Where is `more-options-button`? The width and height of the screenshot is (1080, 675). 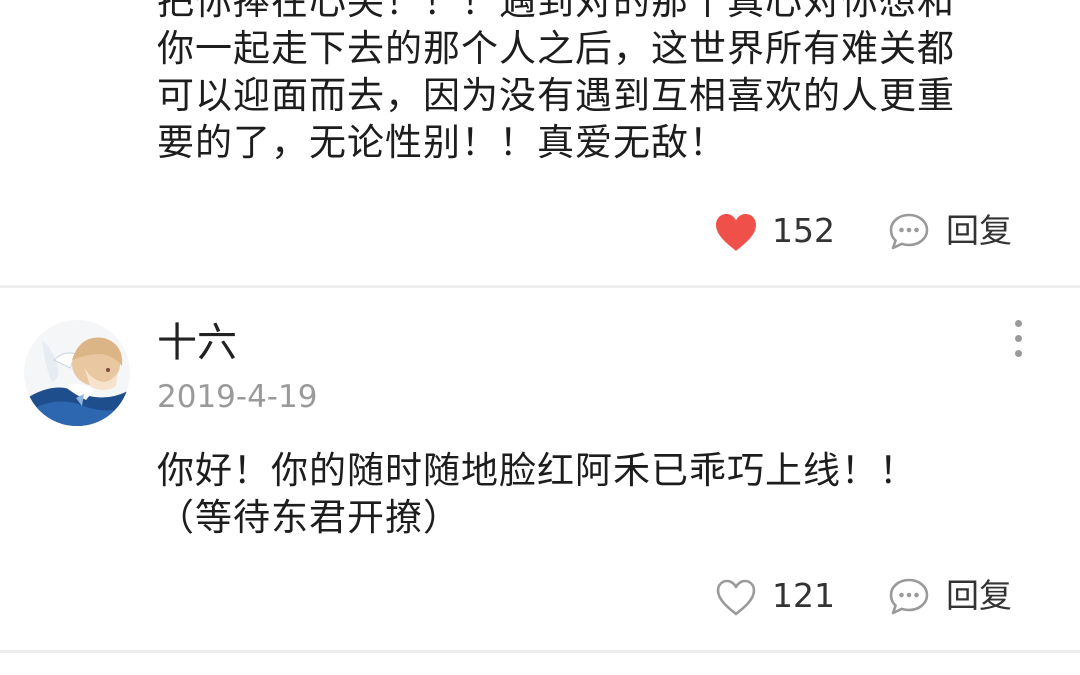
more-options-button is located at coordinates (1020, 339).